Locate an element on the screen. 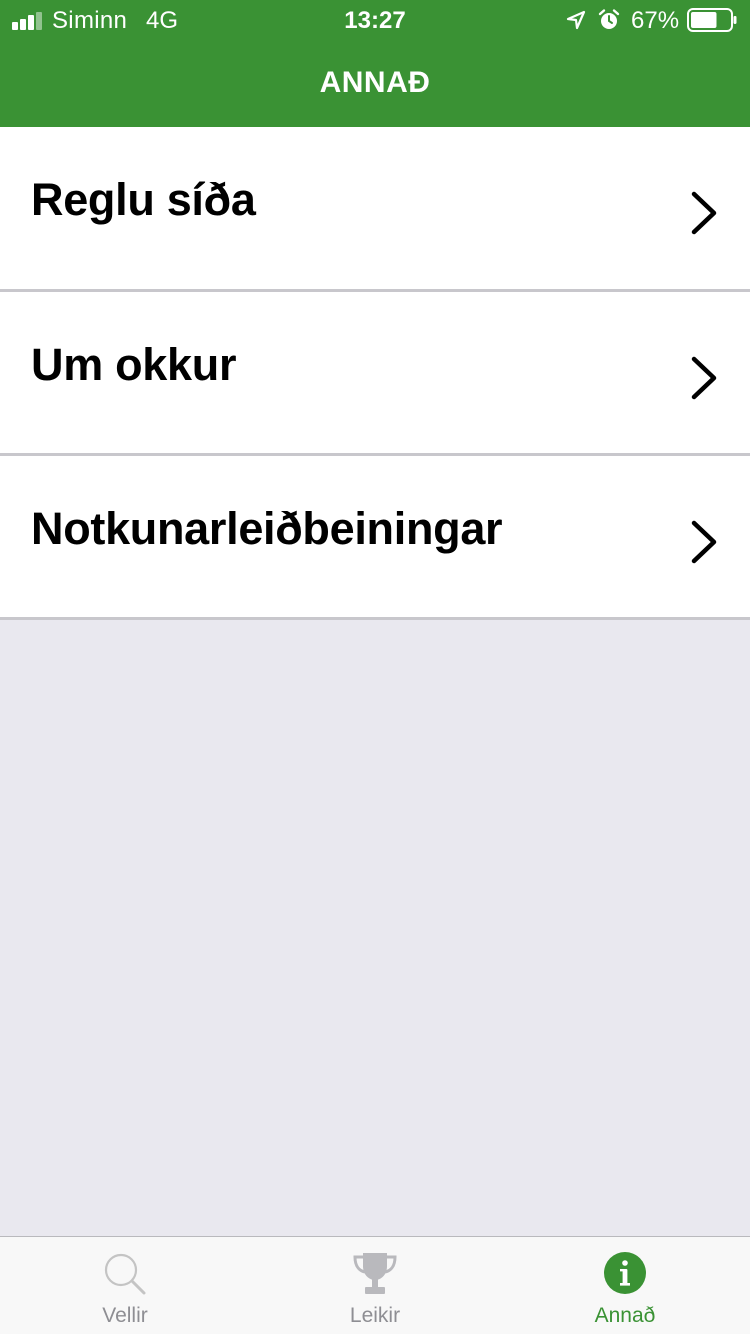 This screenshot has height=1334, width=750. tab-annad: Annað is located at coordinates (625, 1285).